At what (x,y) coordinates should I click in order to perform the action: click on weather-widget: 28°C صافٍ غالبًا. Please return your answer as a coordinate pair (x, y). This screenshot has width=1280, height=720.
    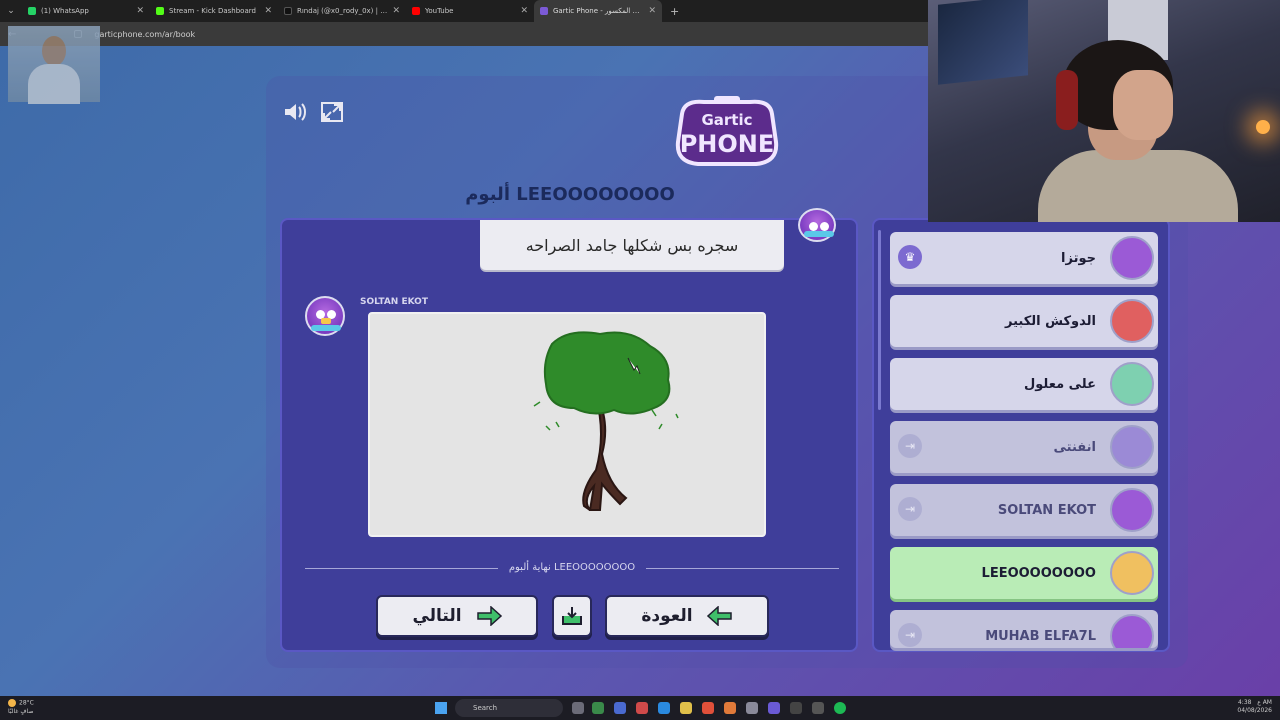
    Looking at the image, I should click on (21, 707).